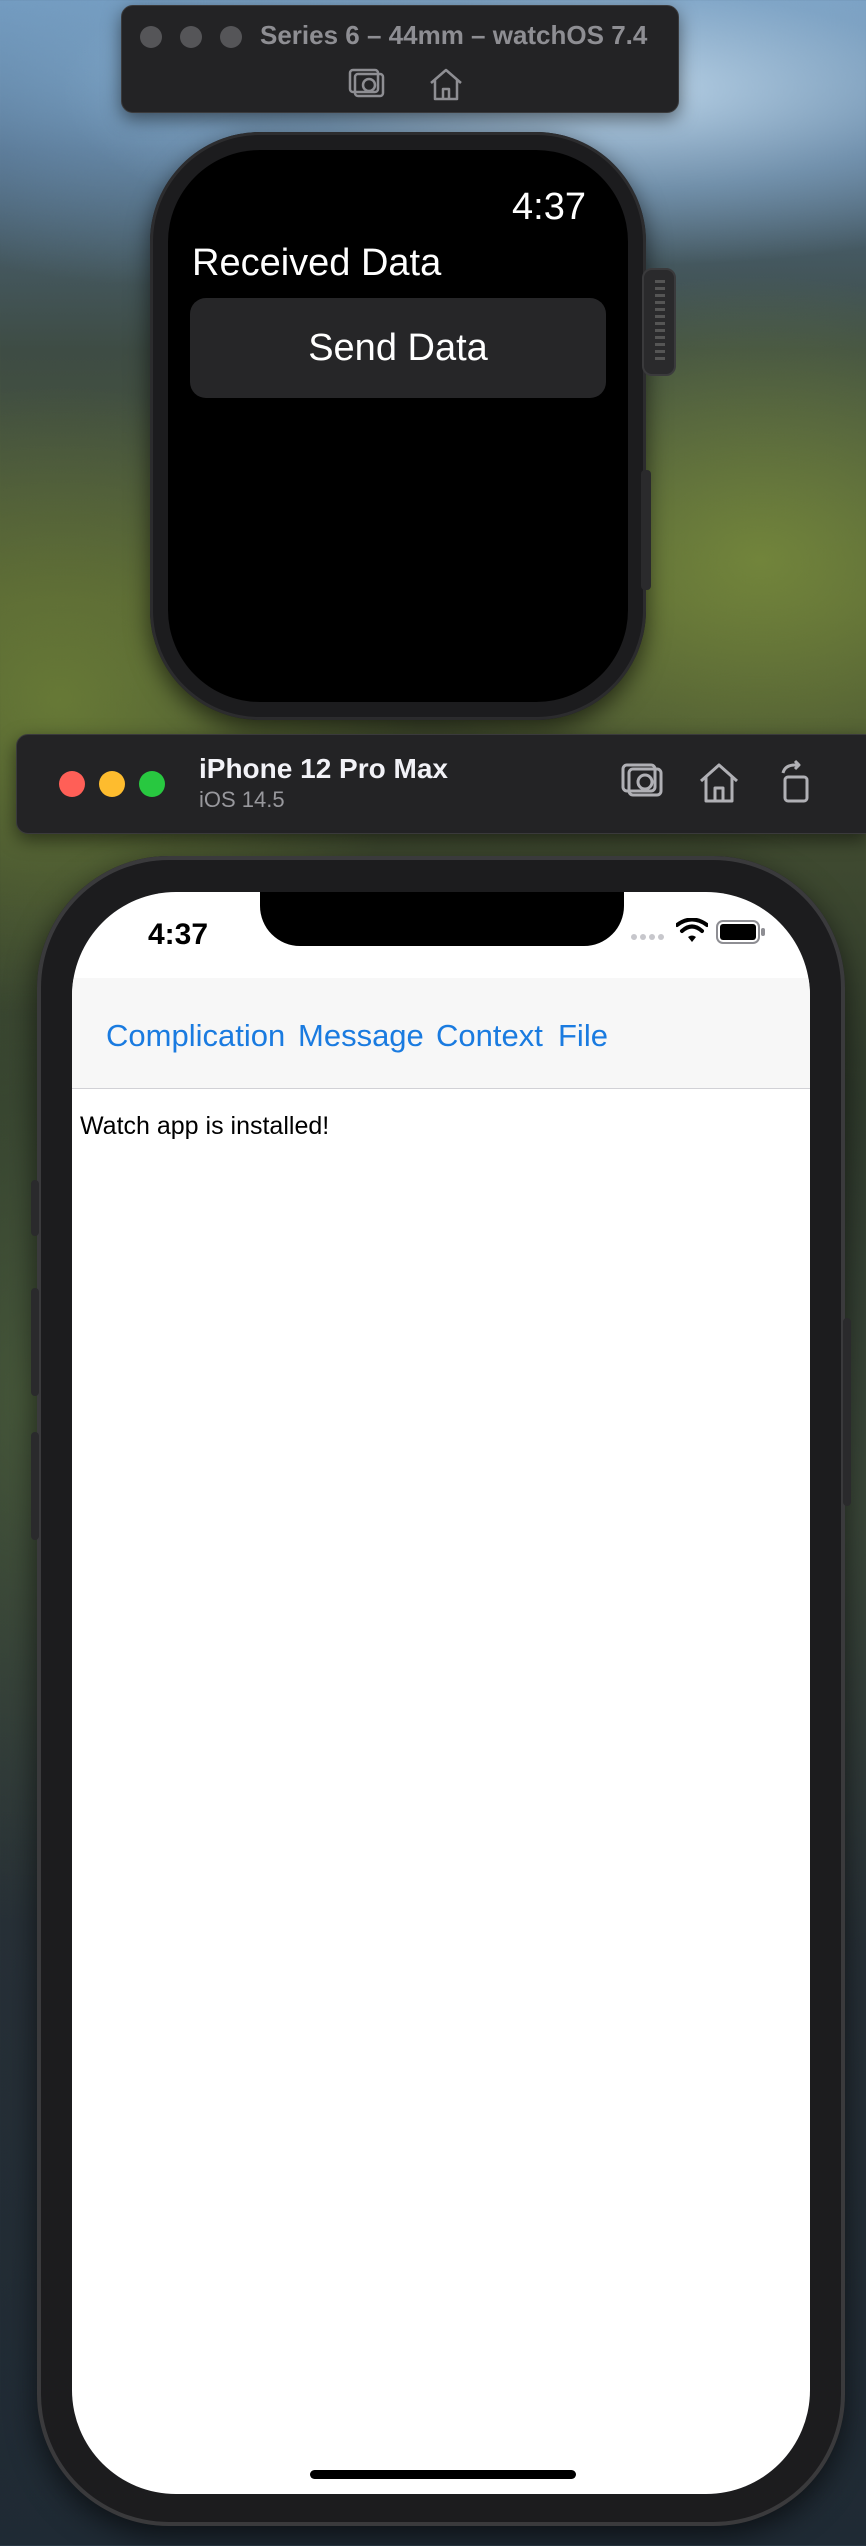 This screenshot has height=2546, width=866. What do you see at coordinates (191, 37) in the screenshot?
I see `minimize-dot-inactive` at bounding box center [191, 37].